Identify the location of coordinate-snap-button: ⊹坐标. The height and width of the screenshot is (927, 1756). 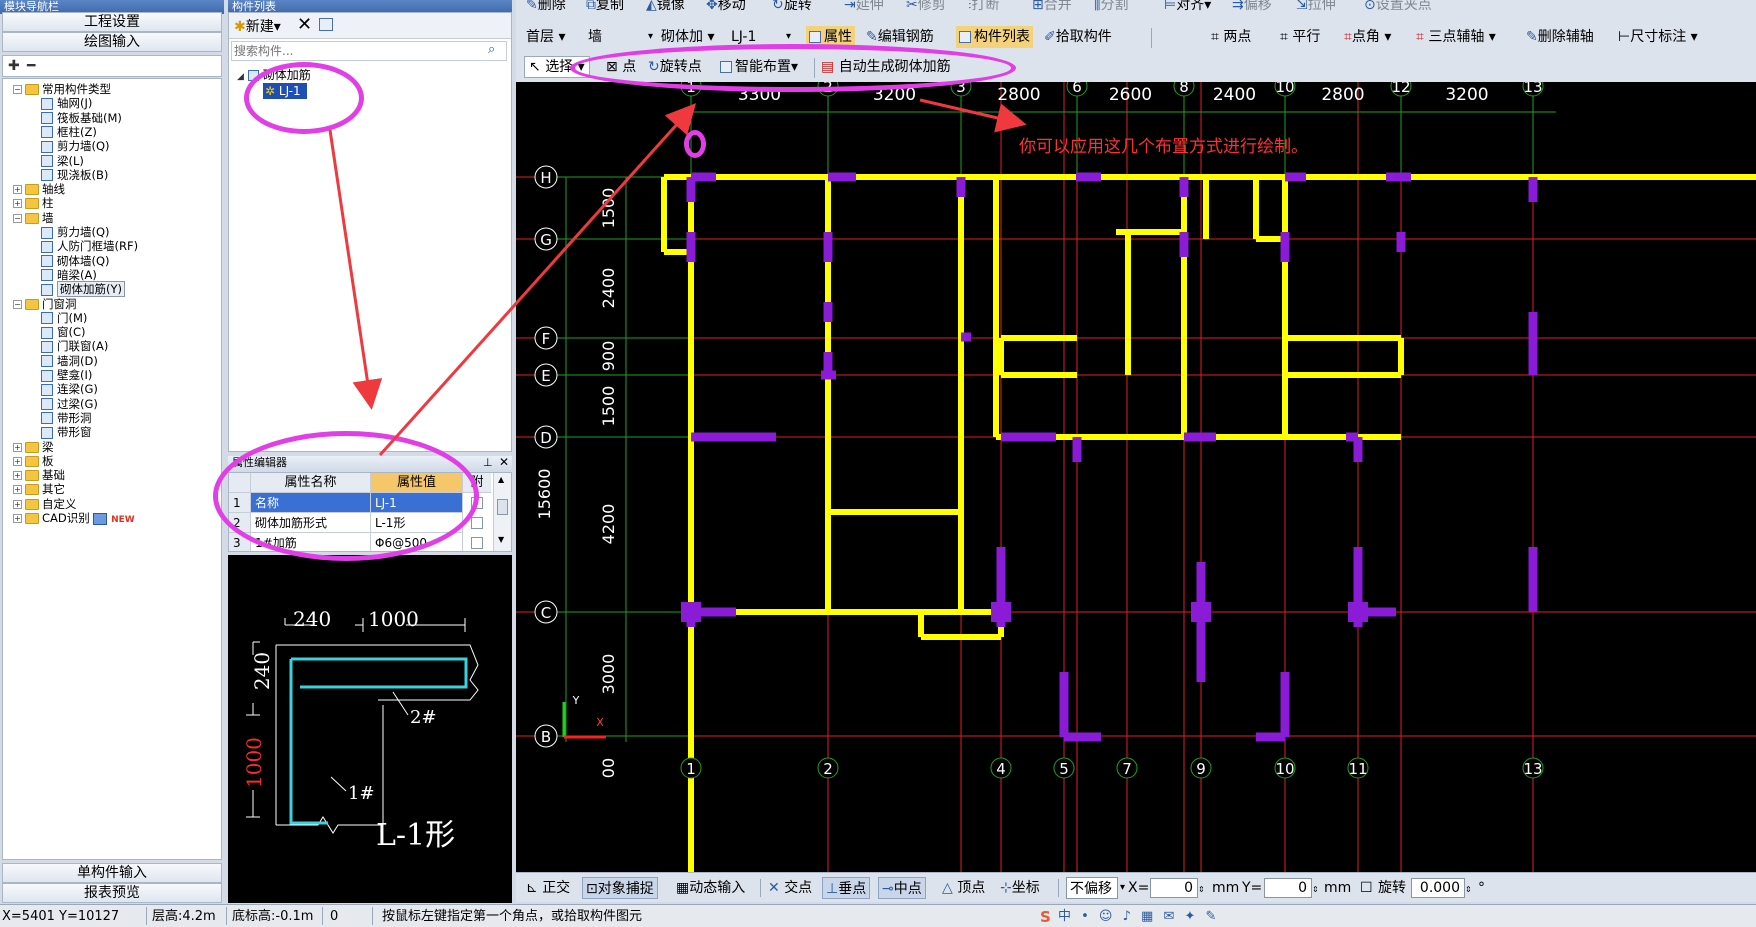
(1020, 888).